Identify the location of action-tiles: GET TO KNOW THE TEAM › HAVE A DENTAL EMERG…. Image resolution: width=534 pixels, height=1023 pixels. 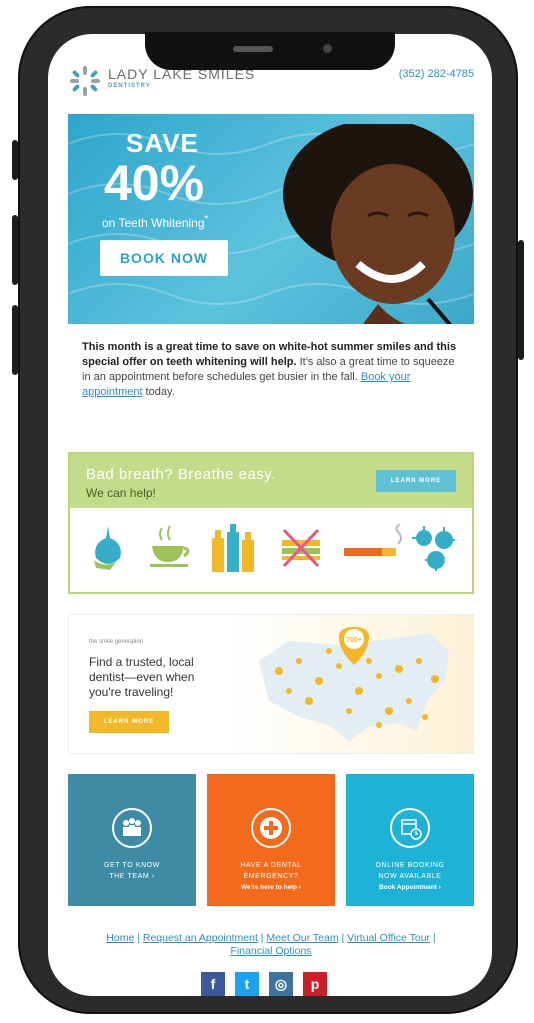
(271, 840).